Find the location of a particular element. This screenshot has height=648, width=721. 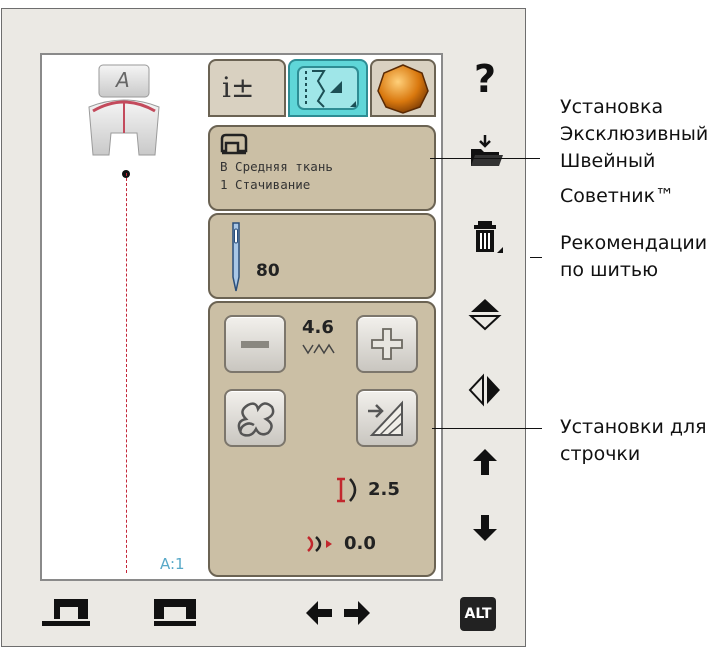

arrow-down-icon is located at coordinates (485, 530).